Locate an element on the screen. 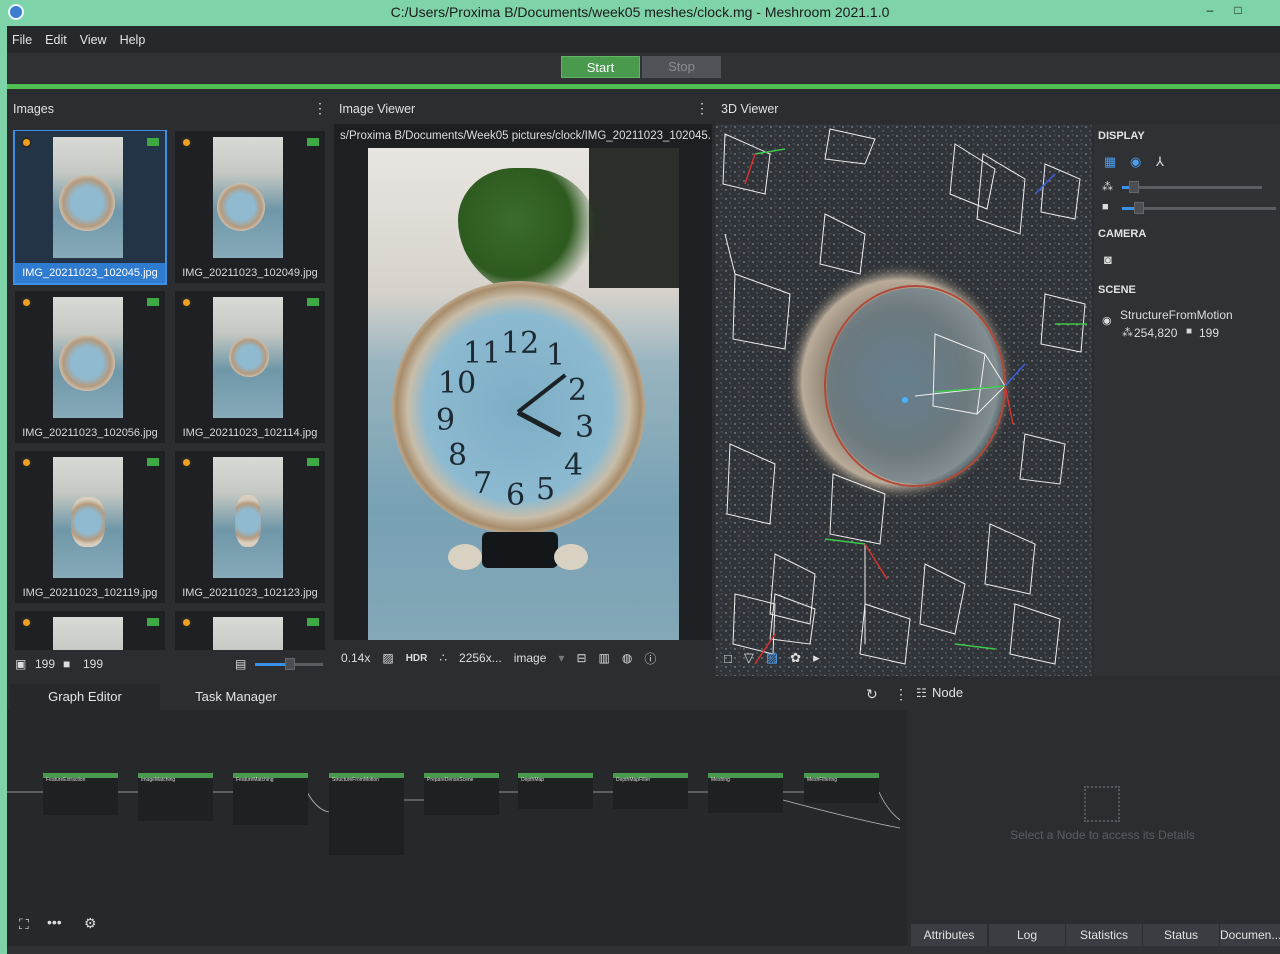 This screenshot has height=954, width=1280. fit-icon: ⊟ is located at coordinates (581, 658).